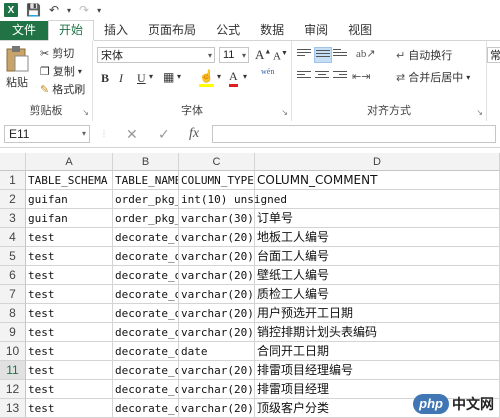 The width and height of the screenshot is (500, 418). Describe the element at coordinates (377, 162) in the screenshot. I see `column-header-d: D` at that location.